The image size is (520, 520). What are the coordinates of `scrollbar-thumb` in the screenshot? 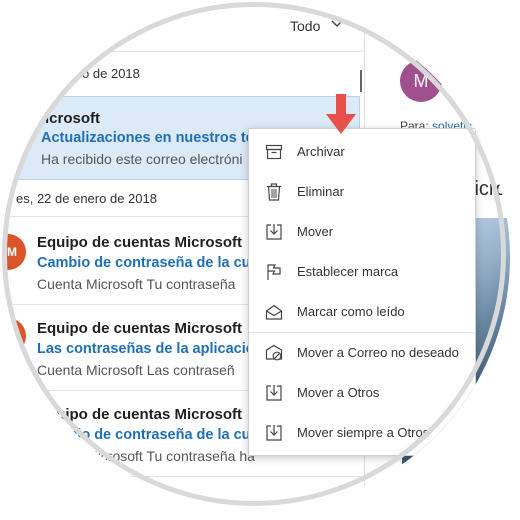 It's located at (361, 81).